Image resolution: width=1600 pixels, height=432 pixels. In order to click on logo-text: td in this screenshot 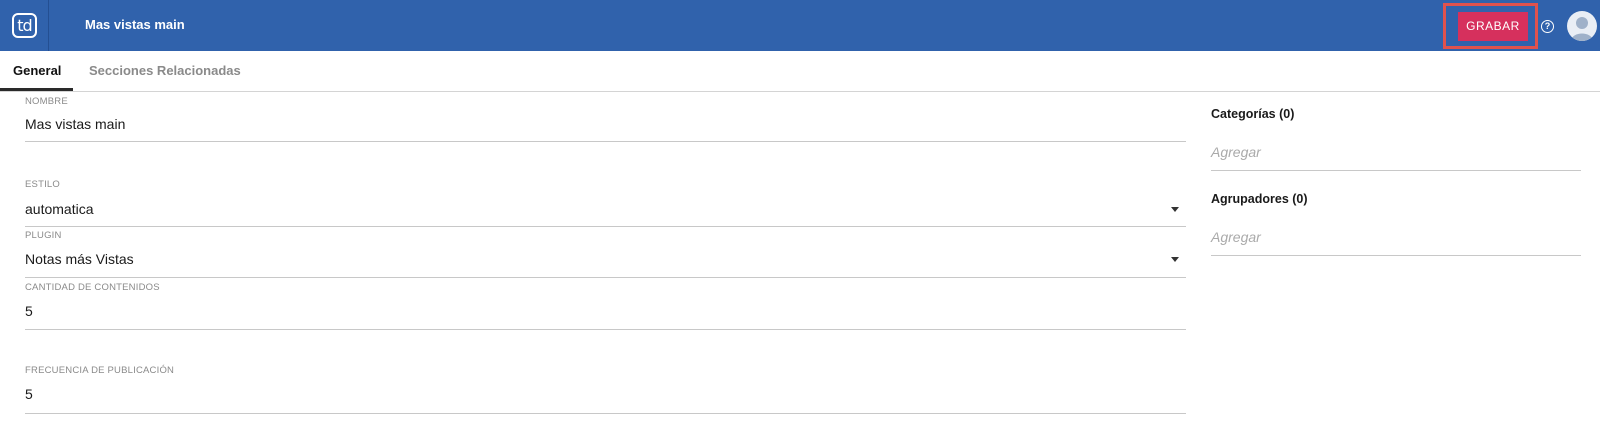, I will do `click(24, 25)`.